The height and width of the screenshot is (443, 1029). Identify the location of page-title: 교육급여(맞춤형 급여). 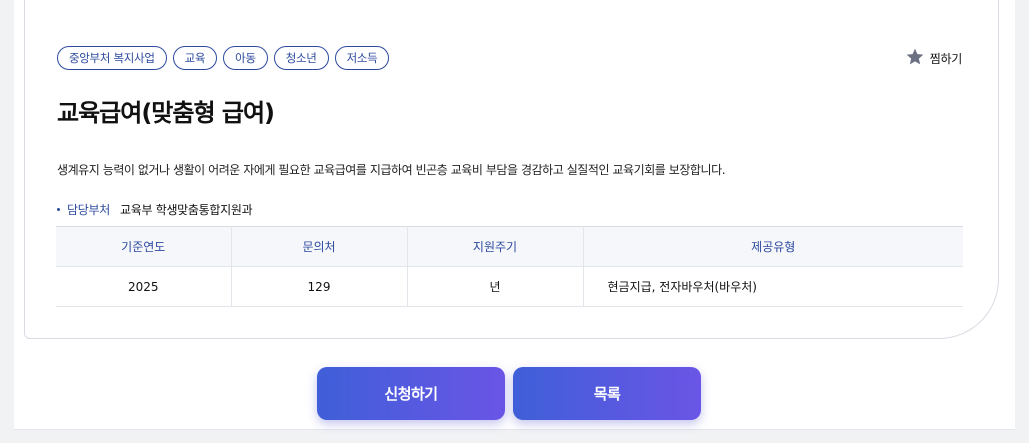
(166, 113).